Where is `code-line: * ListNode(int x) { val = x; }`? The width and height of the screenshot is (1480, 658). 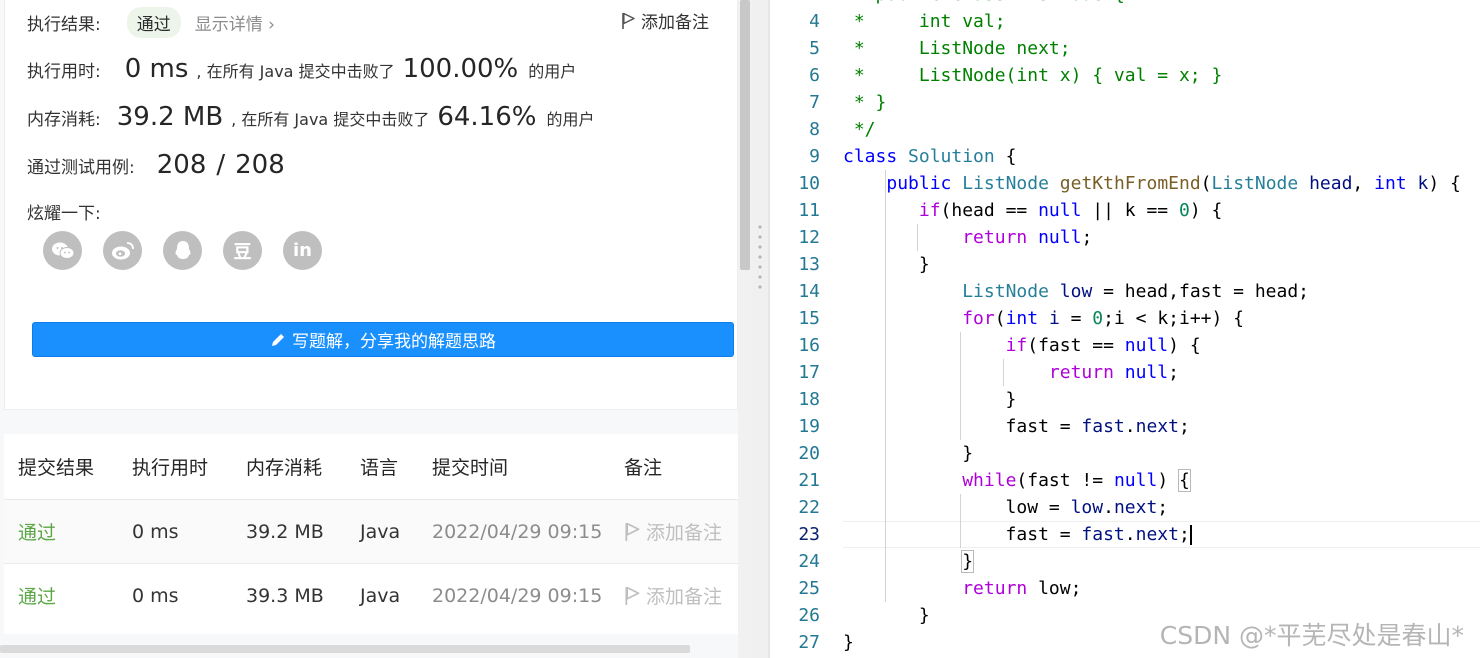 code-line: * ListNode(int x) { val = x; } is located at coordinates (1032, 75).